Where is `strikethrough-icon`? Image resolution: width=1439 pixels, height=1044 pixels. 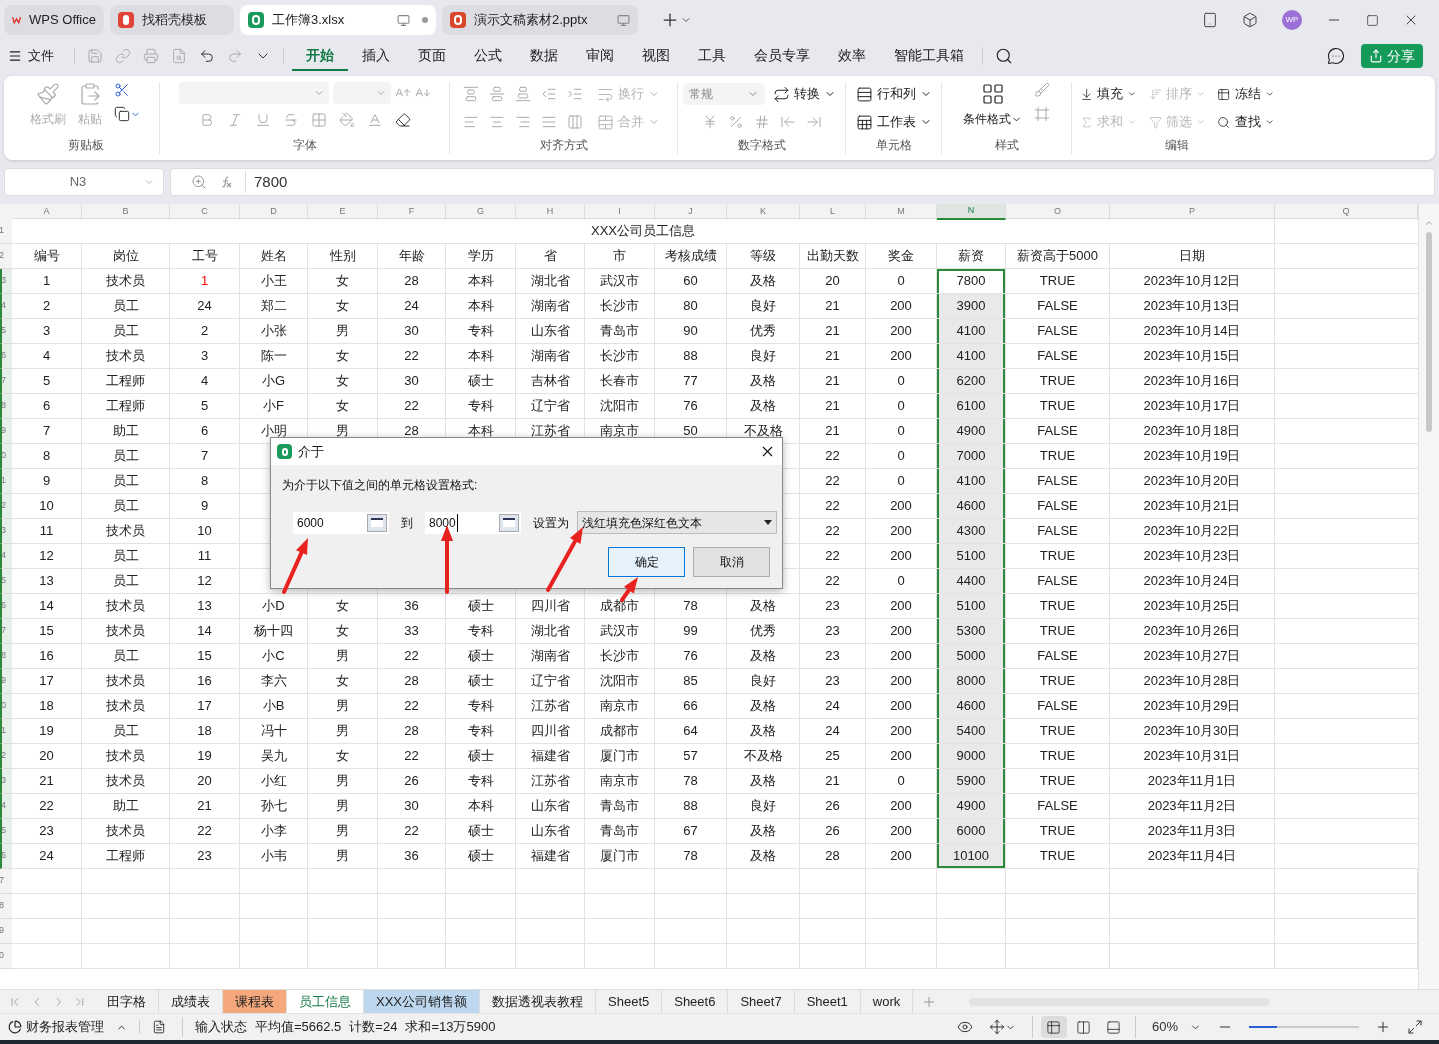 strikethrough-icon is located at coordinates (290, 120).